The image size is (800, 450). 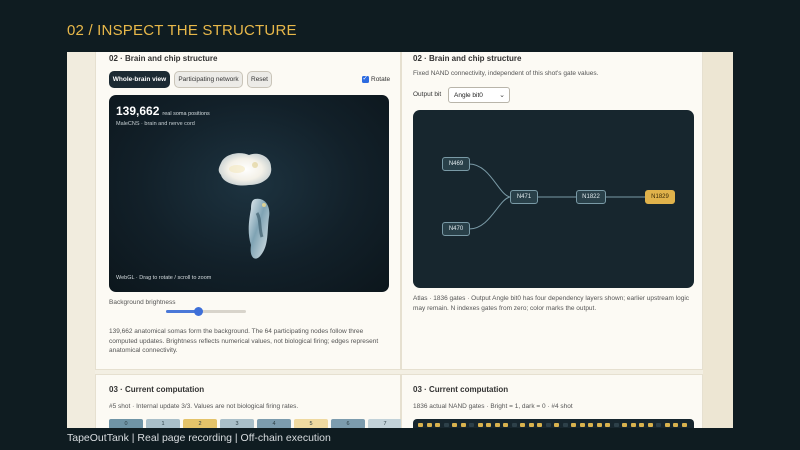 I want to click on page-gutter-left, so click(x=81, y=240).